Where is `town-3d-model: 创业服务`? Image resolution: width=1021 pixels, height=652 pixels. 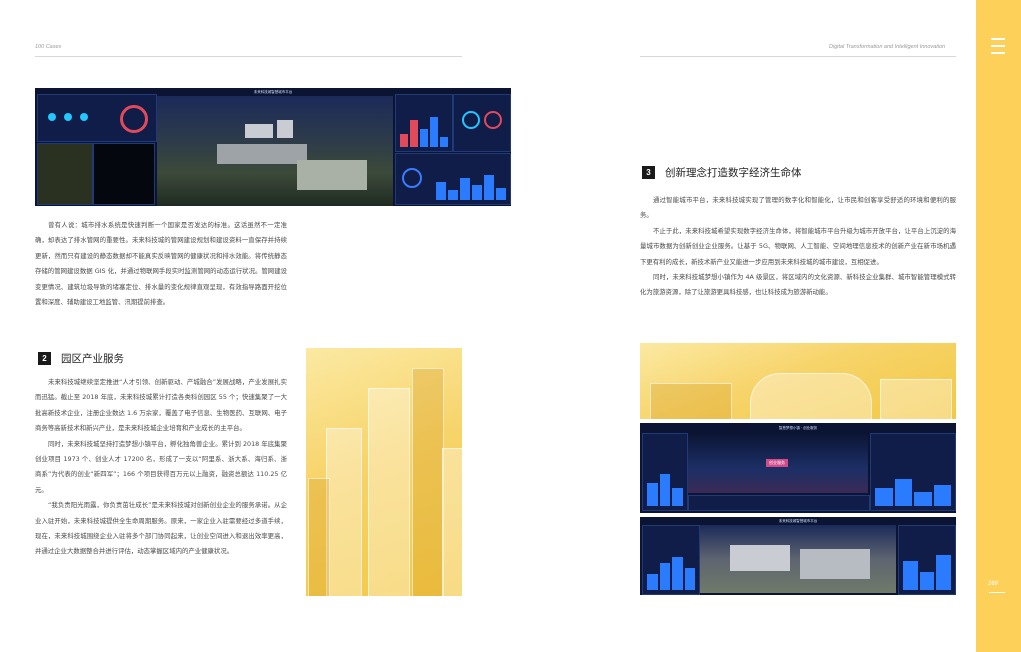 town-3d-model: 创业服务 is located at coordinates (778, 463).